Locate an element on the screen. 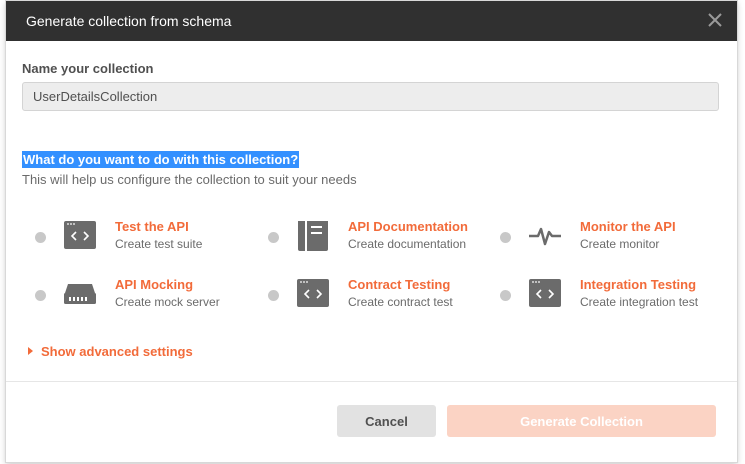 This screenshot has height=464, width=745. close-icon is located at coordinates (715, 20).